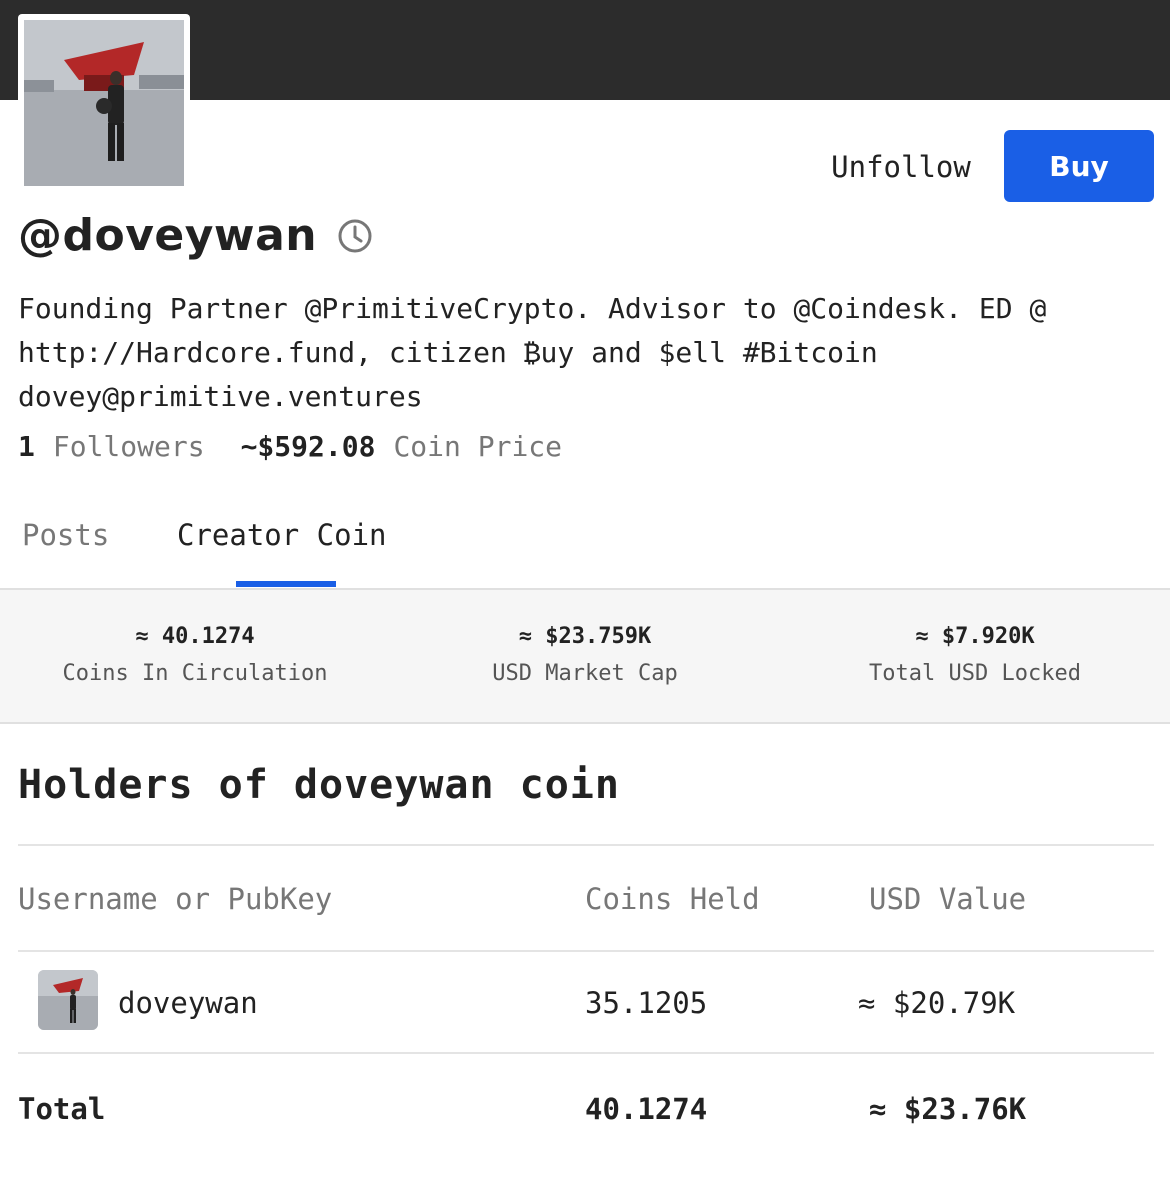  What do you see at coordinates (672, 899) in the screenshot?
I see `column-header-coins-held: Coins Held` at bounding box center [672, 899].